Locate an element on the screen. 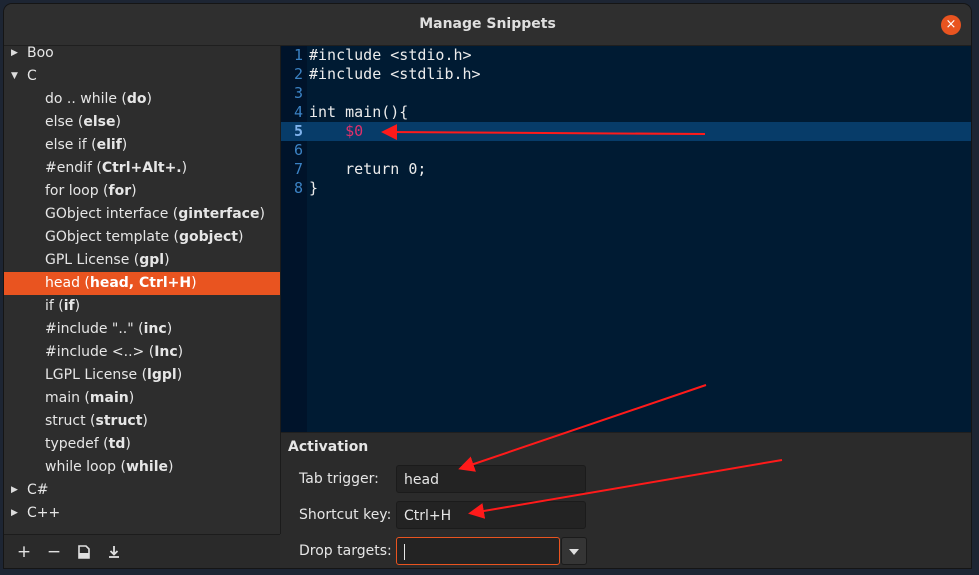 Image resolution: width=979 pixels, height=575 pixels. snippet-row: struct (struct) is located at coordinates (142, 421).